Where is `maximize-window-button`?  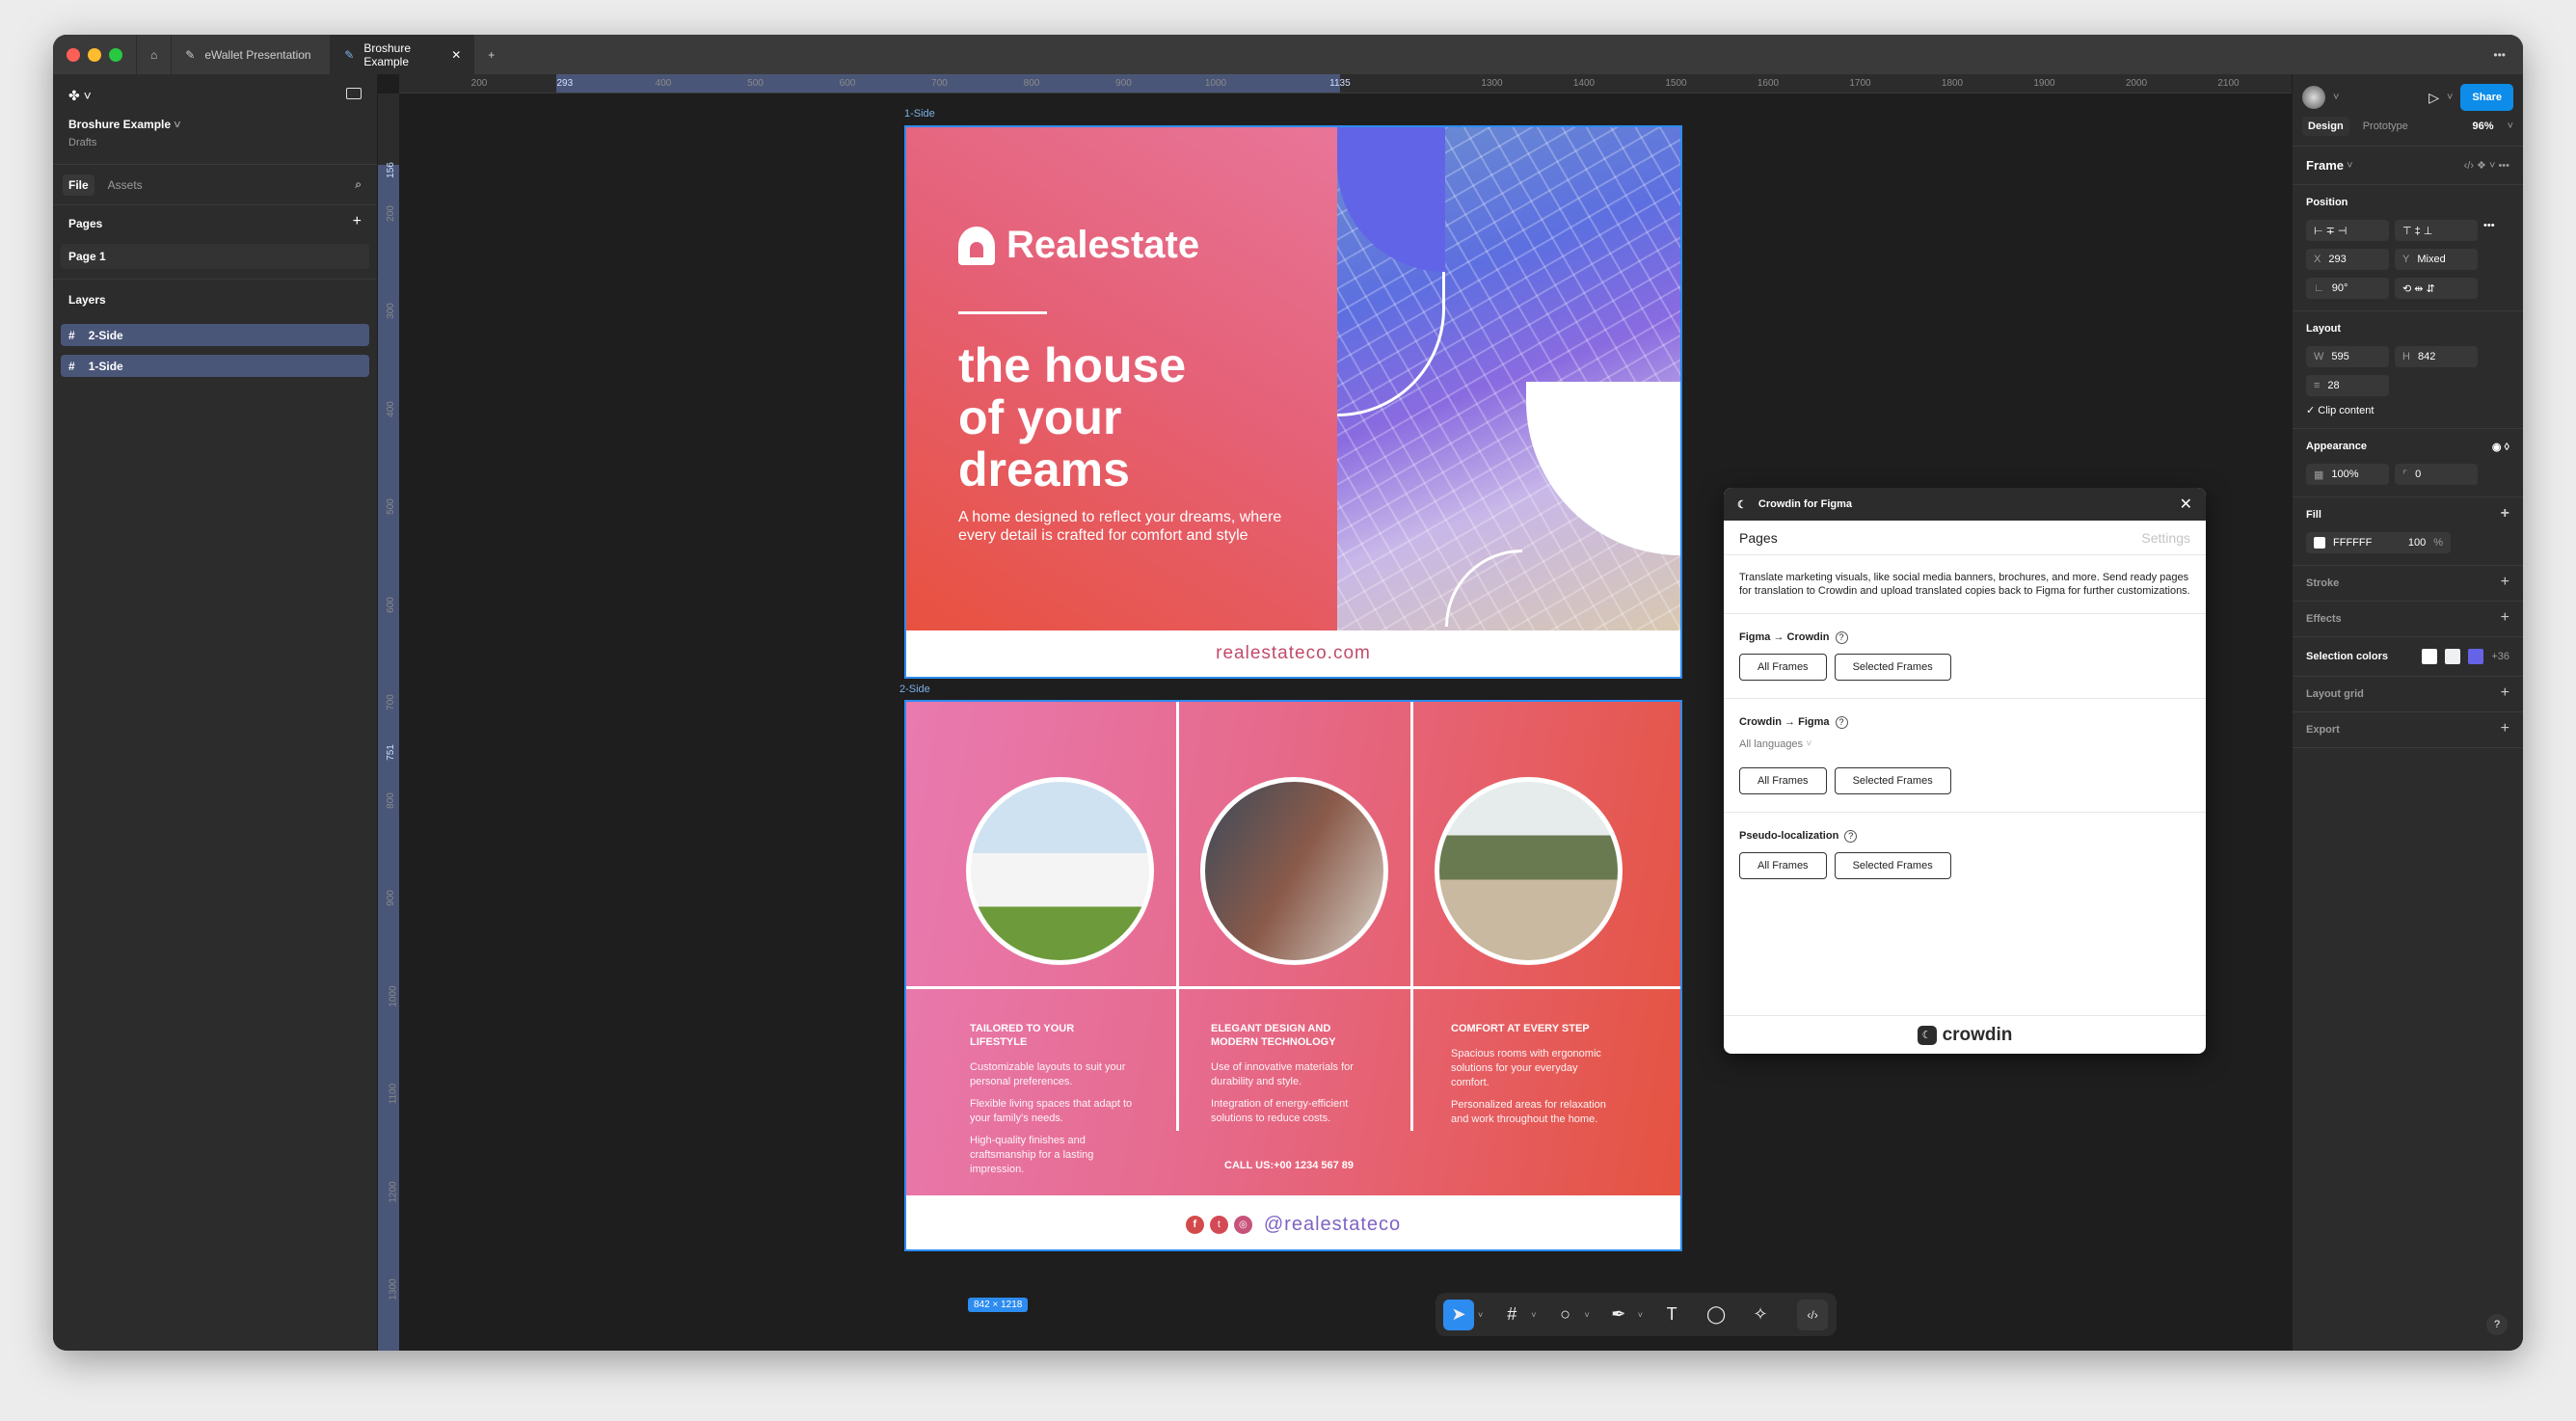 maximize-window-button is located at coordinates (116, 54).